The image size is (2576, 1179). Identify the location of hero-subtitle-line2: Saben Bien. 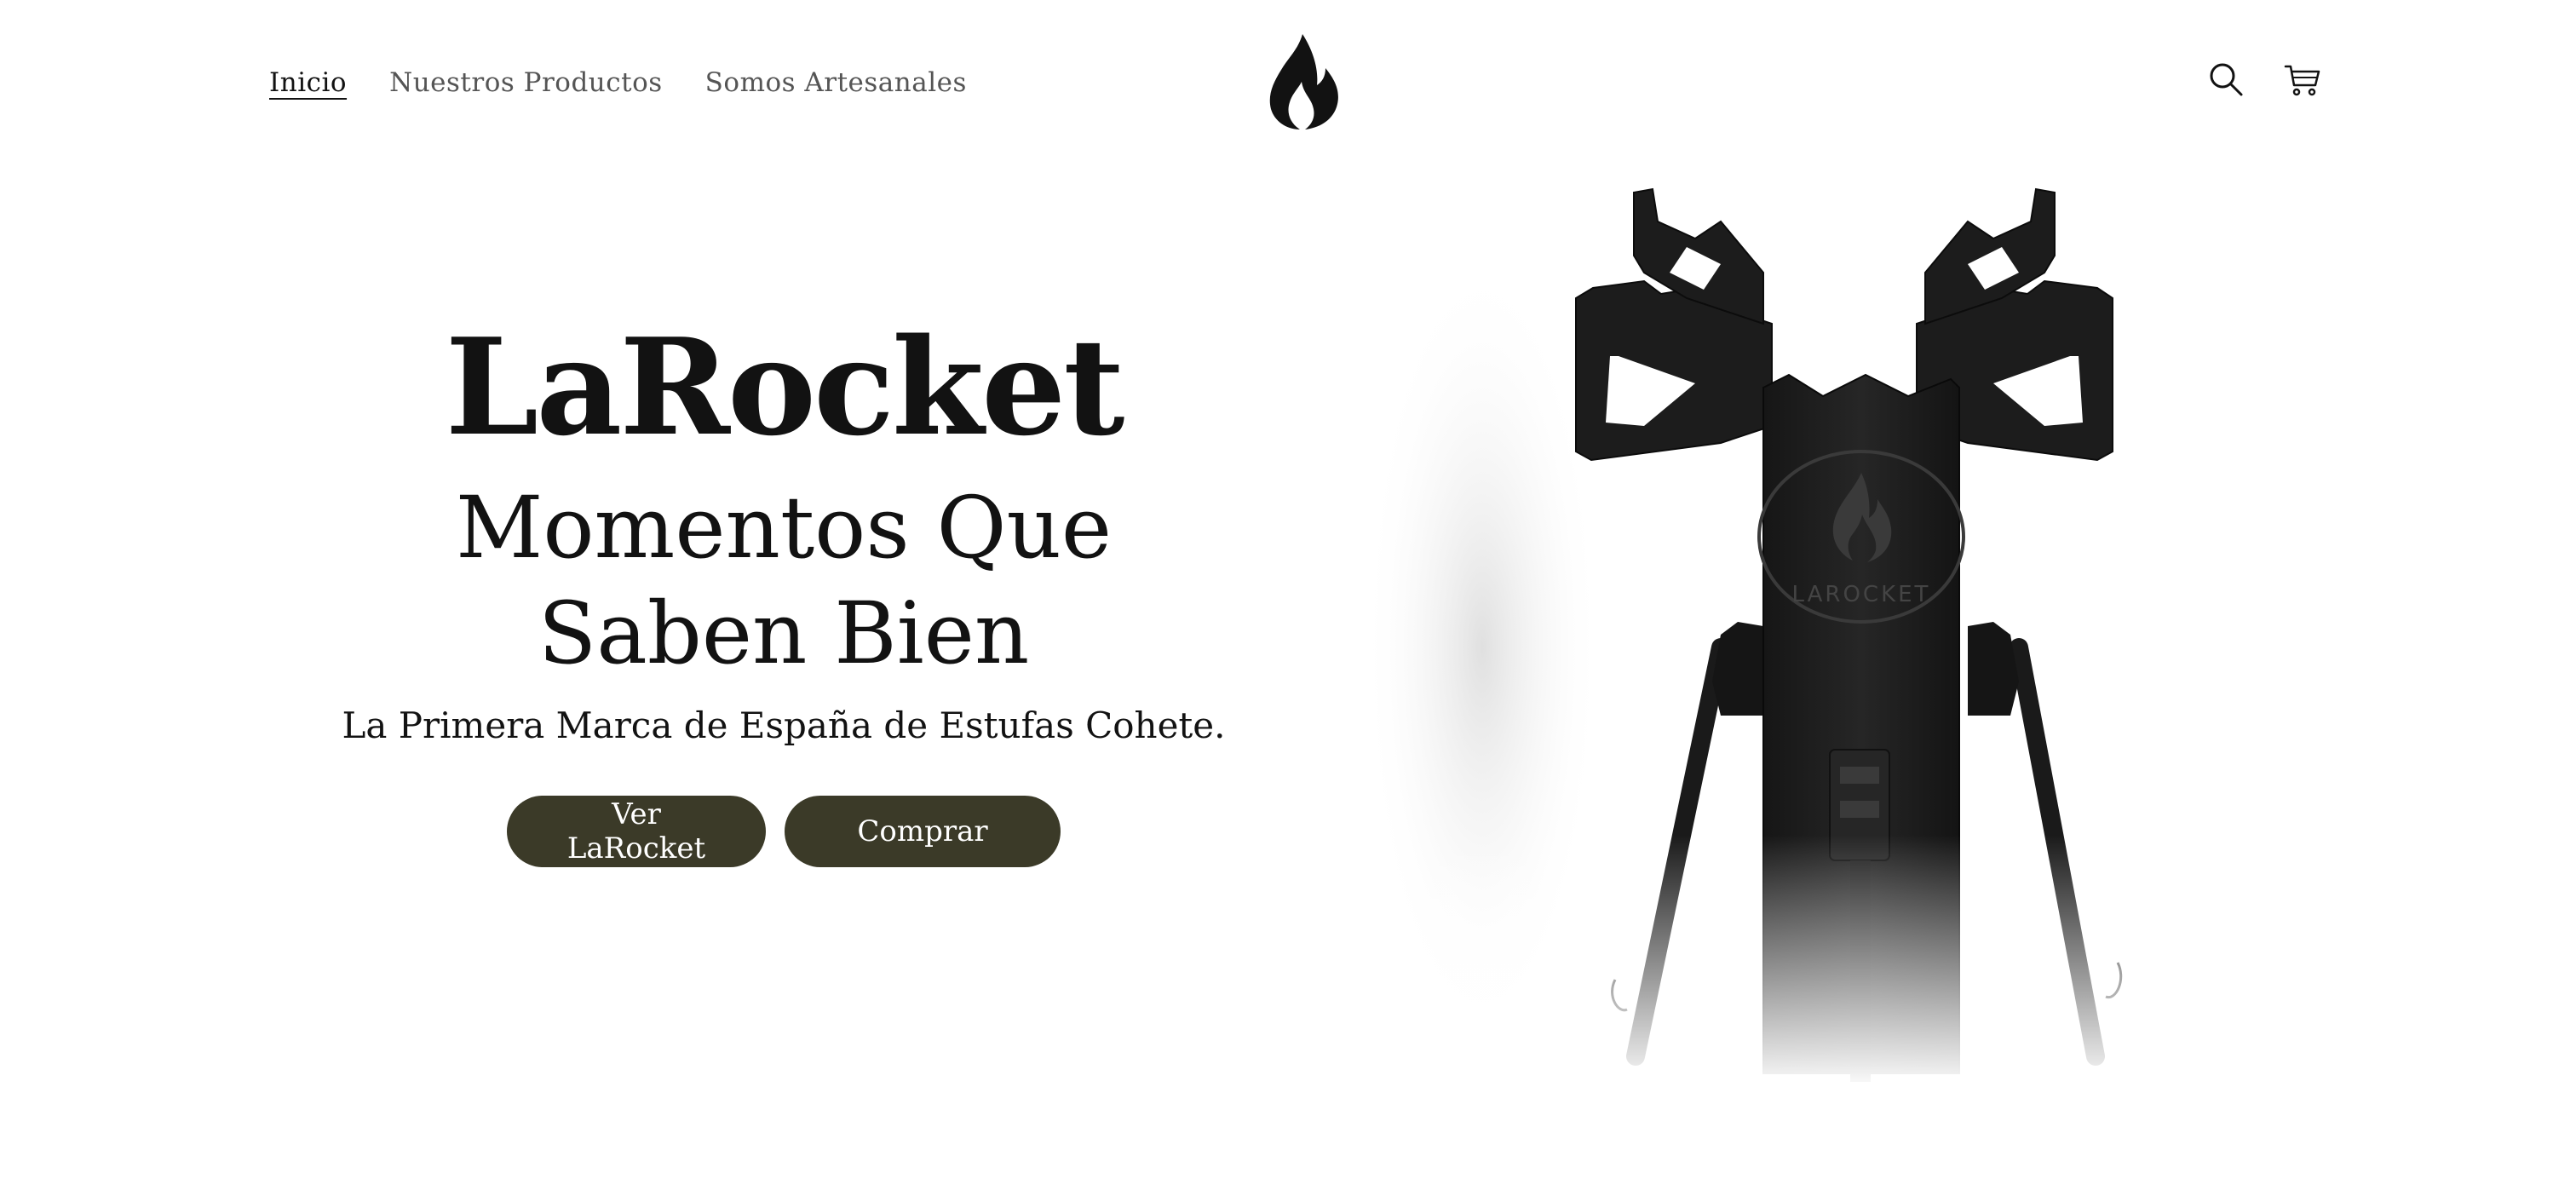
(784, 634).